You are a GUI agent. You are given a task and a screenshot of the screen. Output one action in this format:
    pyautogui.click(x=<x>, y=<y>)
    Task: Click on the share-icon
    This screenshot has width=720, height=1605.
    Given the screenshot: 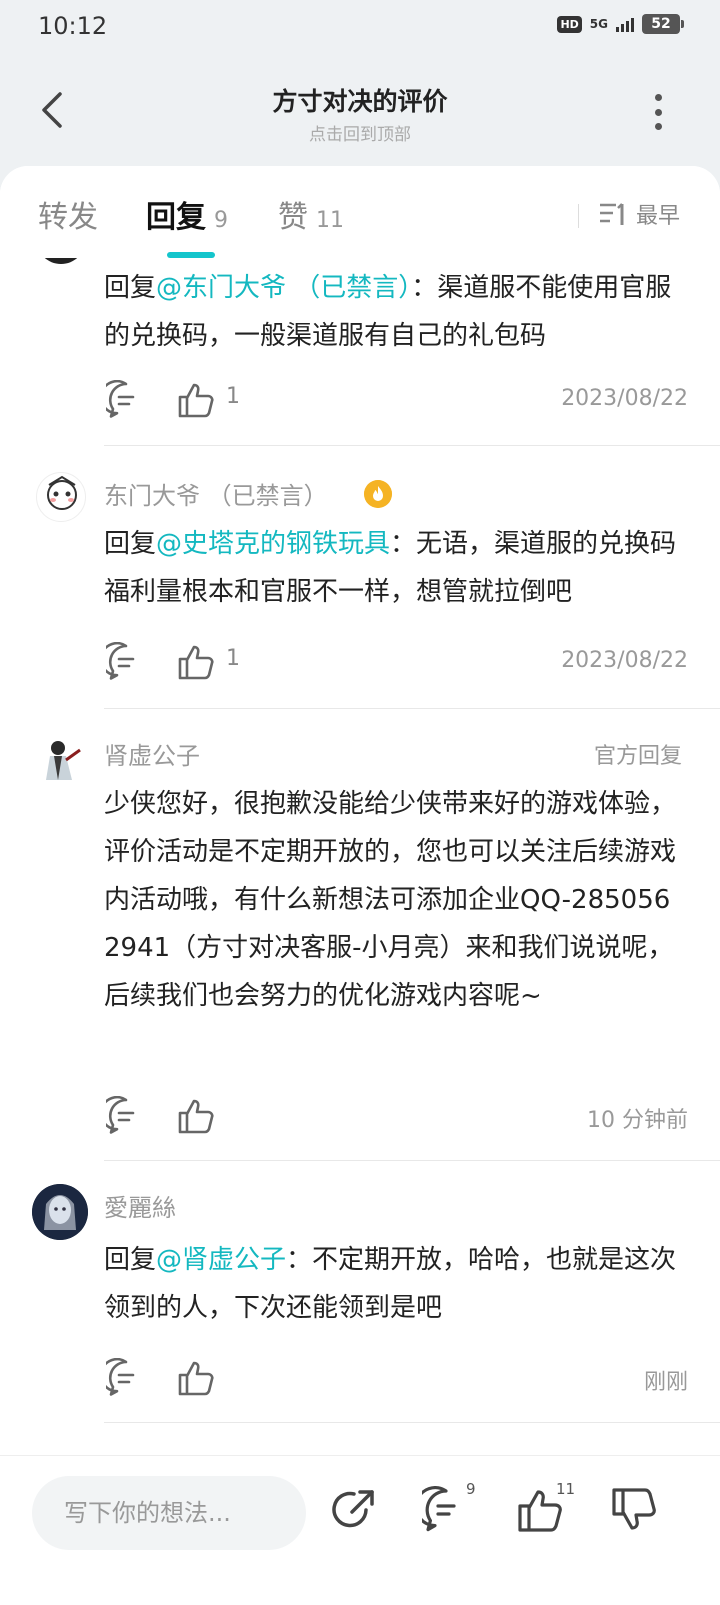 What is the action you would take?
    pyautogui.click(x=354, y=1510)
    